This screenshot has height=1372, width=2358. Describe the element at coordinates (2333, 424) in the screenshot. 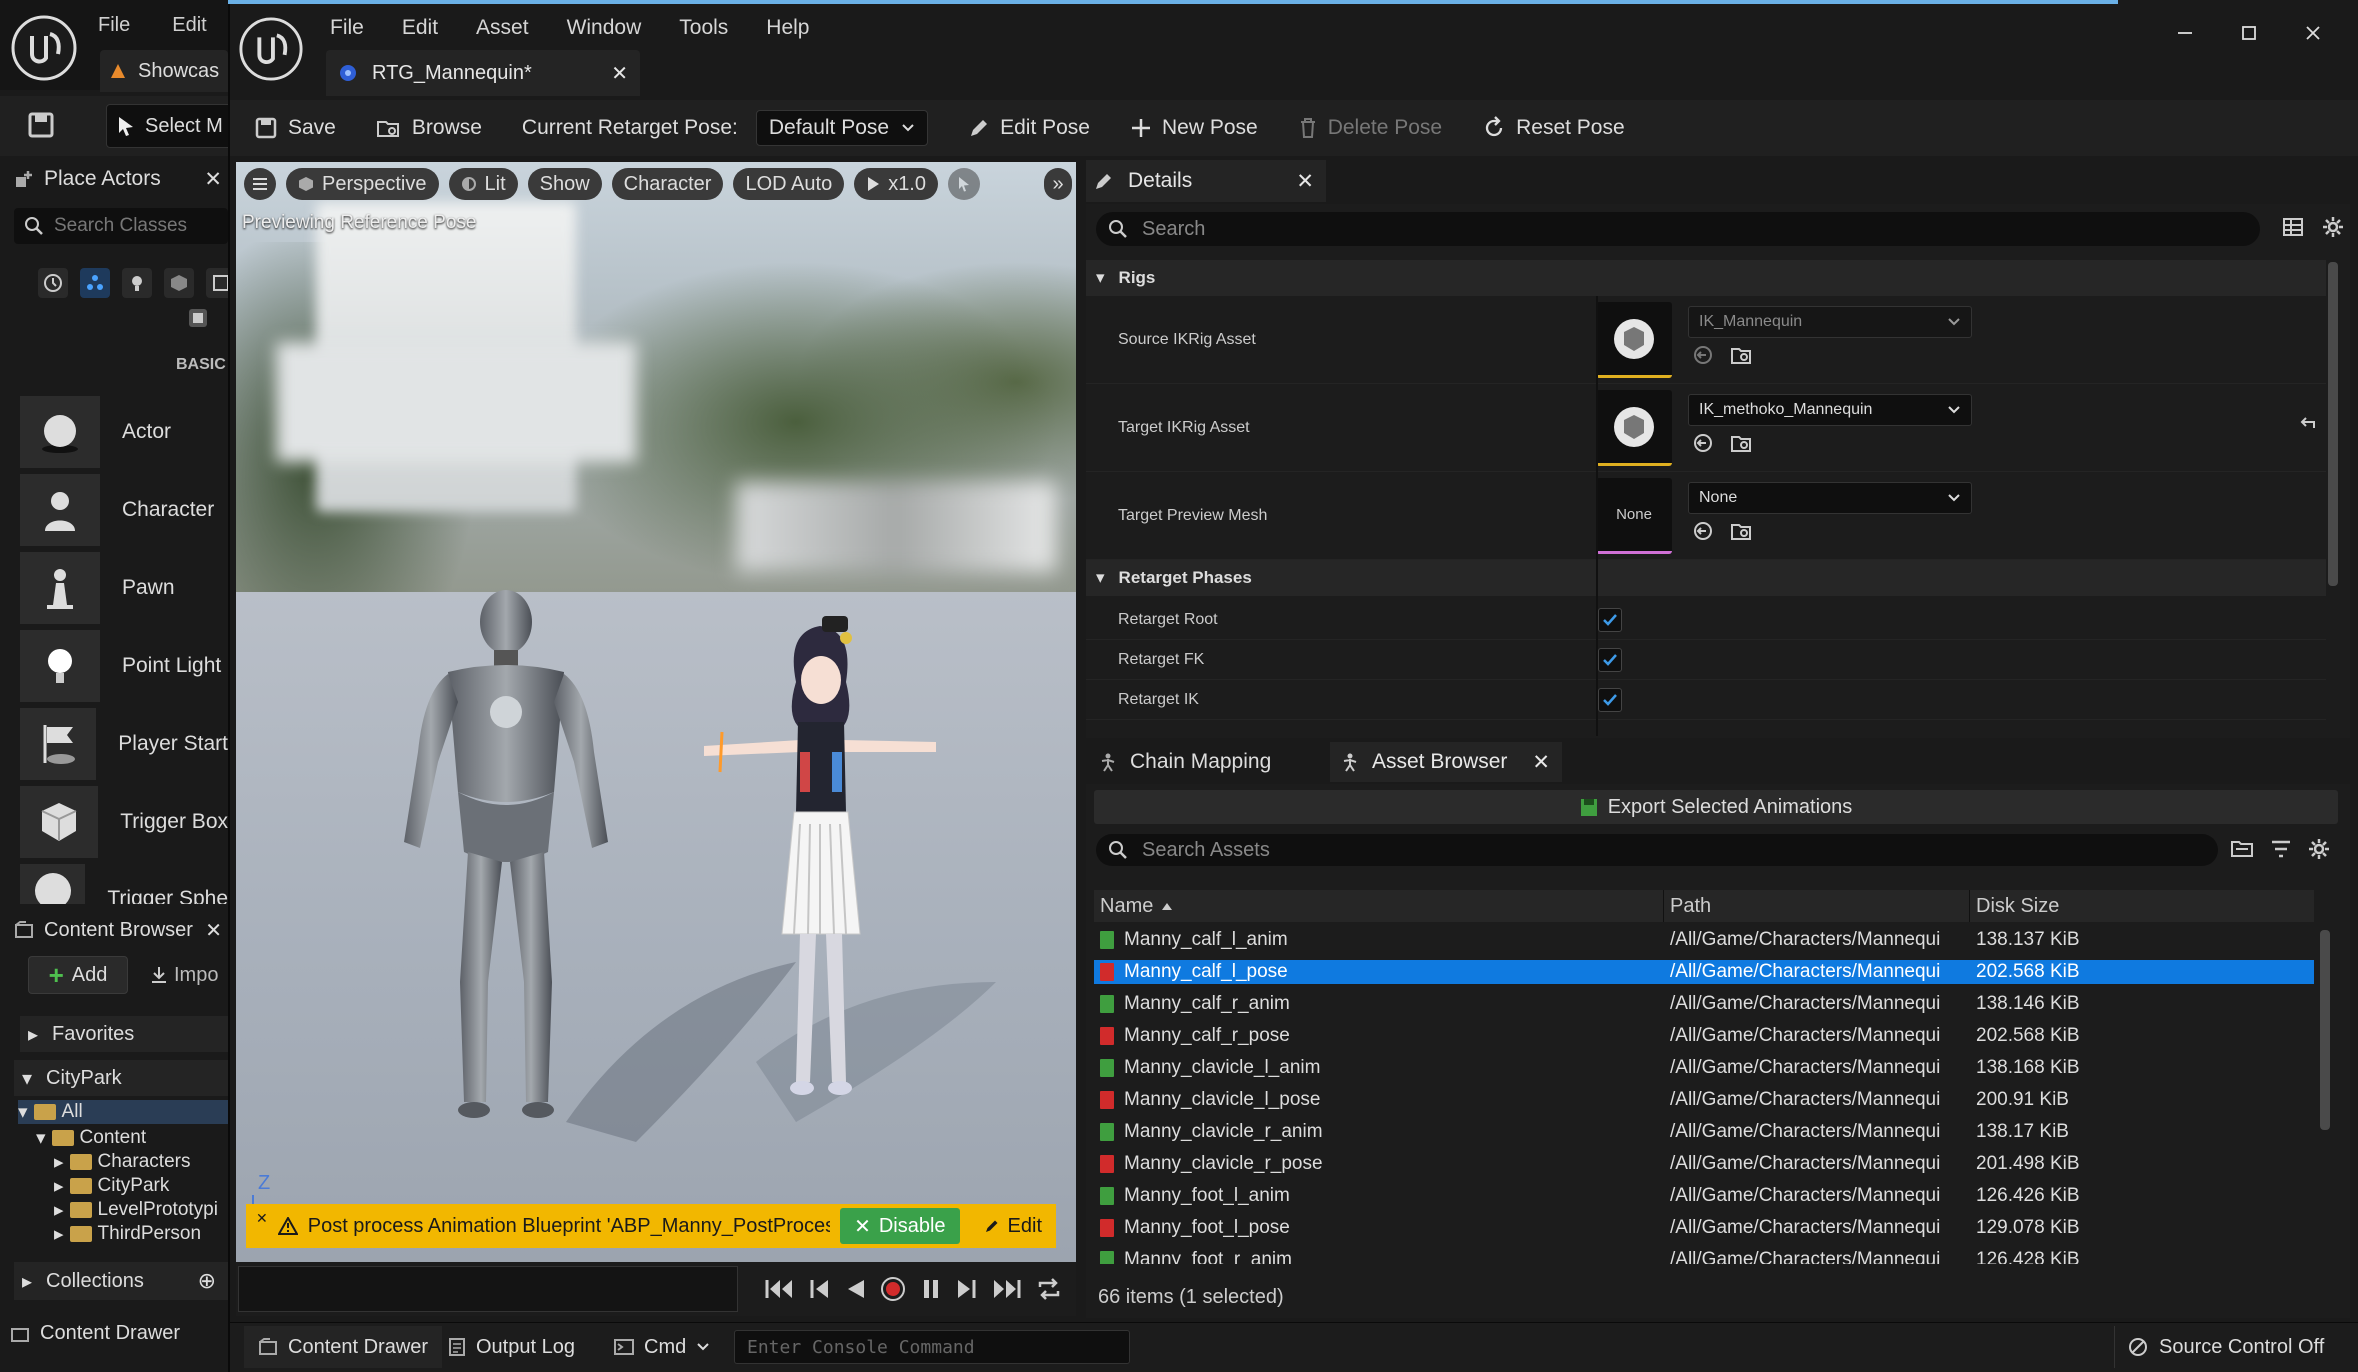

I see `details-scrollbar` at that location.